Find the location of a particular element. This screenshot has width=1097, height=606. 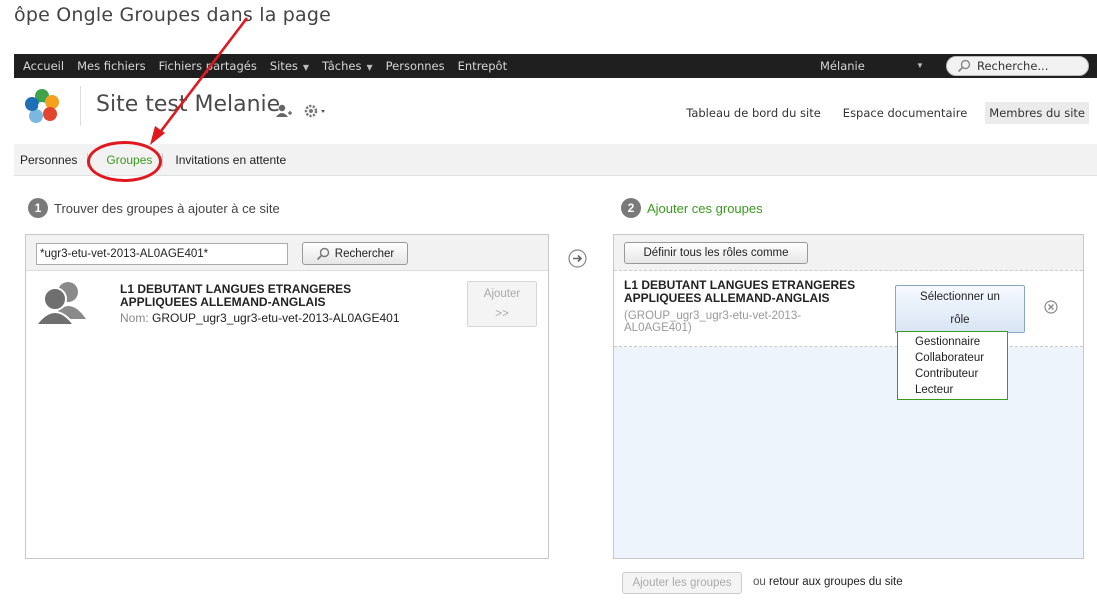

nav-taches: Tâches ▼ is located at coordinates (347, 66).